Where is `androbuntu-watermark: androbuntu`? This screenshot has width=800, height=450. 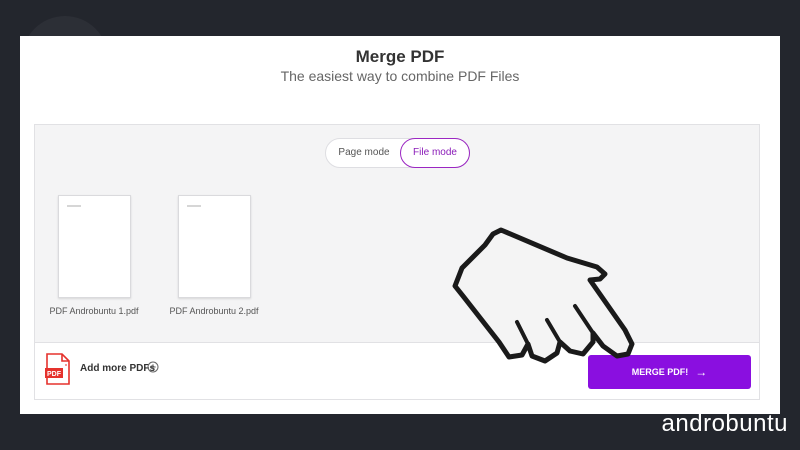
androbuntu-watermark: androbuntu is located at coordinates (724, 423).